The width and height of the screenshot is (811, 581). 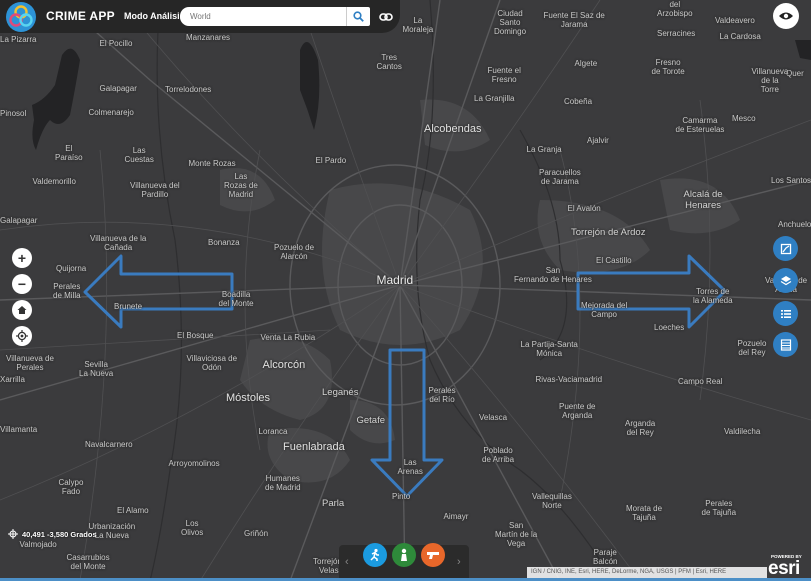 What do you see at coordinates (410, 467) in the screenshot?
I see `place-label: Las Arenas` at bounding box center [410, 467].